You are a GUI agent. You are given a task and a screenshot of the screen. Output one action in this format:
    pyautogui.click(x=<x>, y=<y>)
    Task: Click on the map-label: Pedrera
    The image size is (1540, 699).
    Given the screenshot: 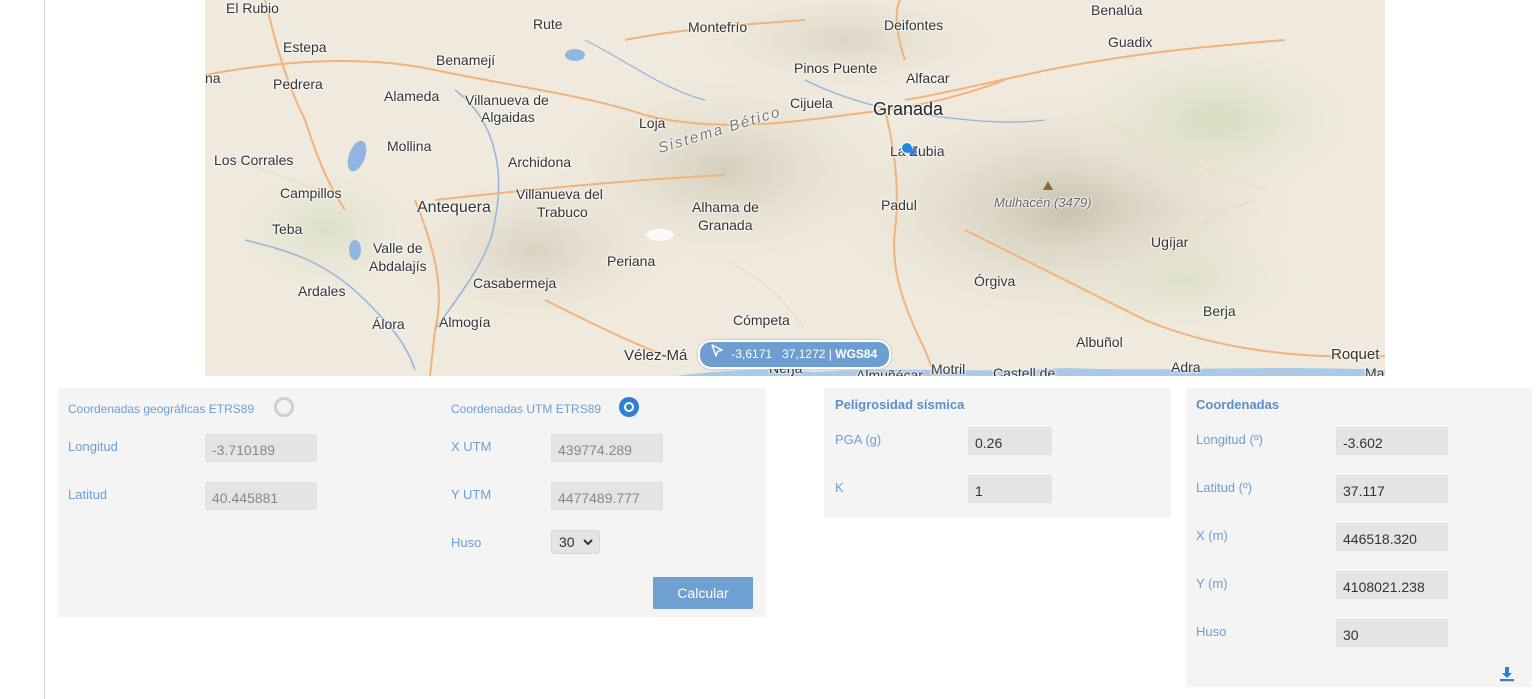 What is the action you would take?
    pyautogui.click(x=298, y=84)
    